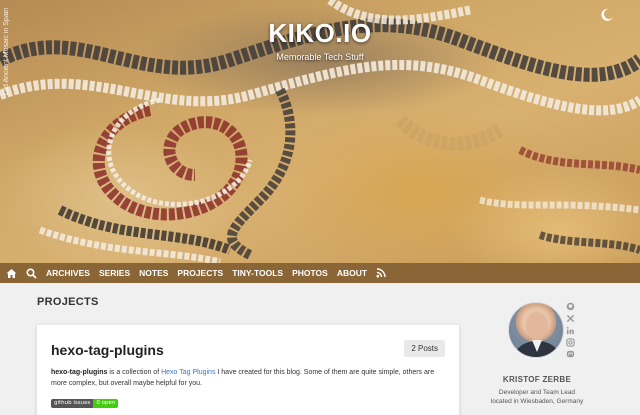 Image resolution: width=640 pixels, height=415 pixels. Describe the element at coordinates (424, 348) in the screenshot. I see `post-count-badge: 2 Posts` at that location.